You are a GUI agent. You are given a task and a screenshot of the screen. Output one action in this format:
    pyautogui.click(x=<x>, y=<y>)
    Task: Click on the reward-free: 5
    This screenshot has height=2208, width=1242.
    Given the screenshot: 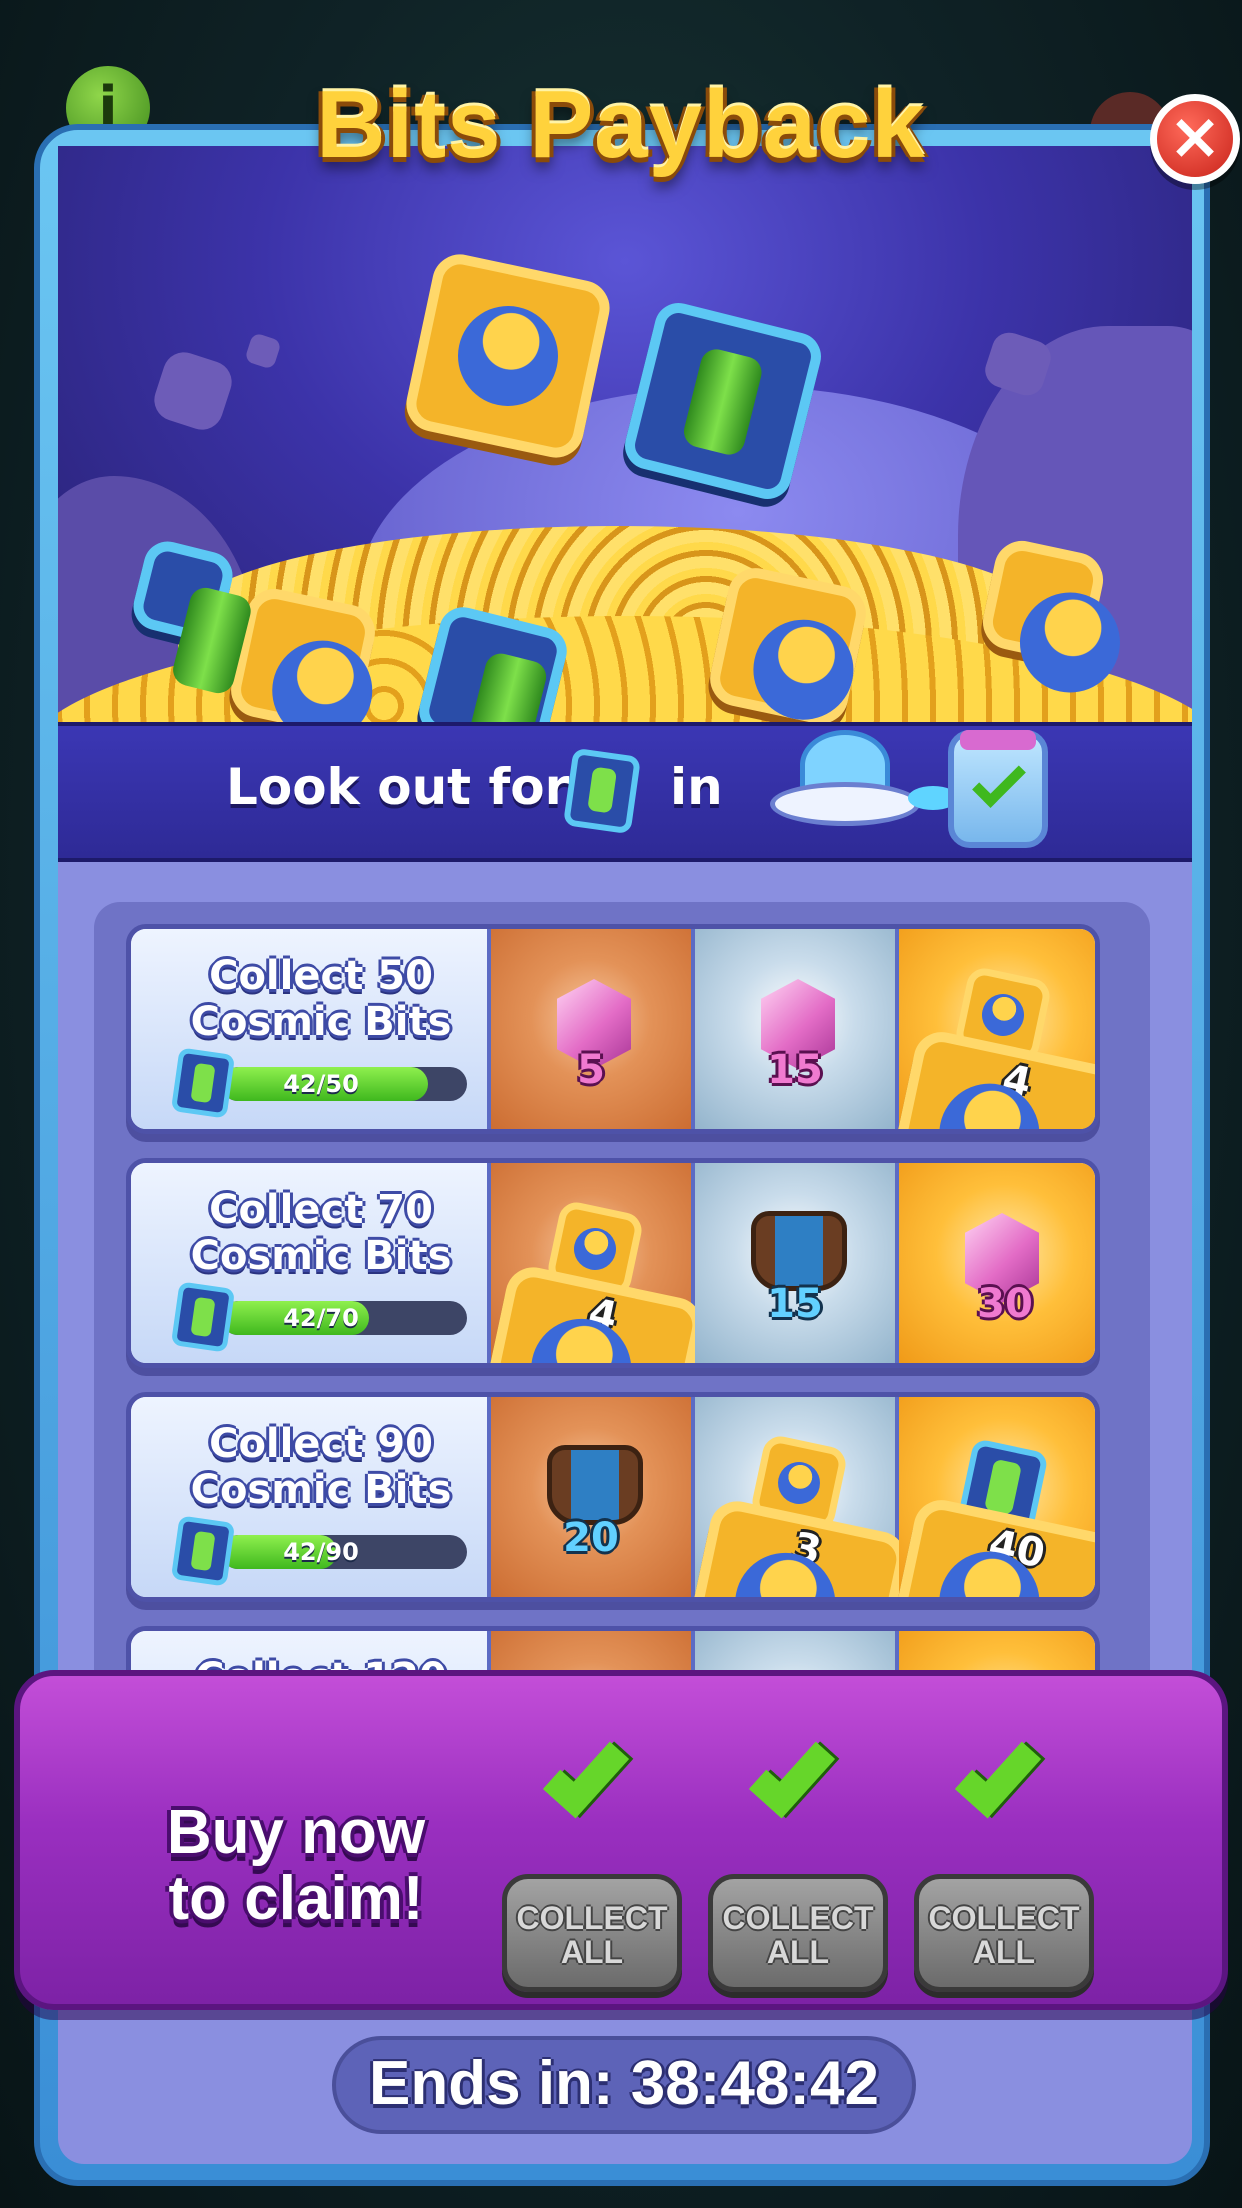 What is the action you would take?
    pyautogui.click(x=593, y=1029)
    